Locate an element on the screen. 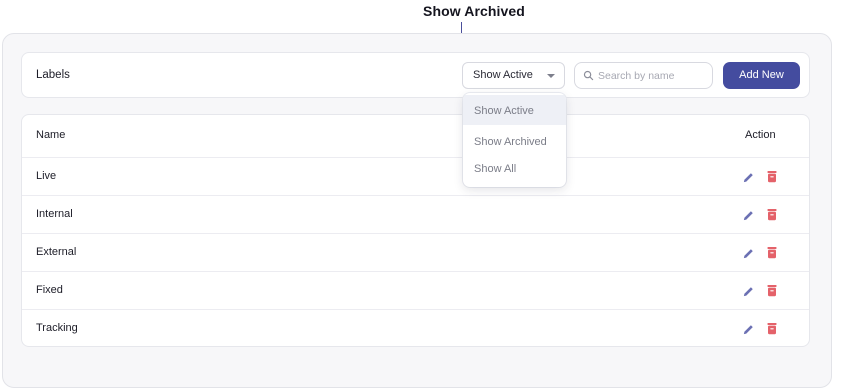  dropdown-option-show-active: Show Active is located at coordinates (514, 110).